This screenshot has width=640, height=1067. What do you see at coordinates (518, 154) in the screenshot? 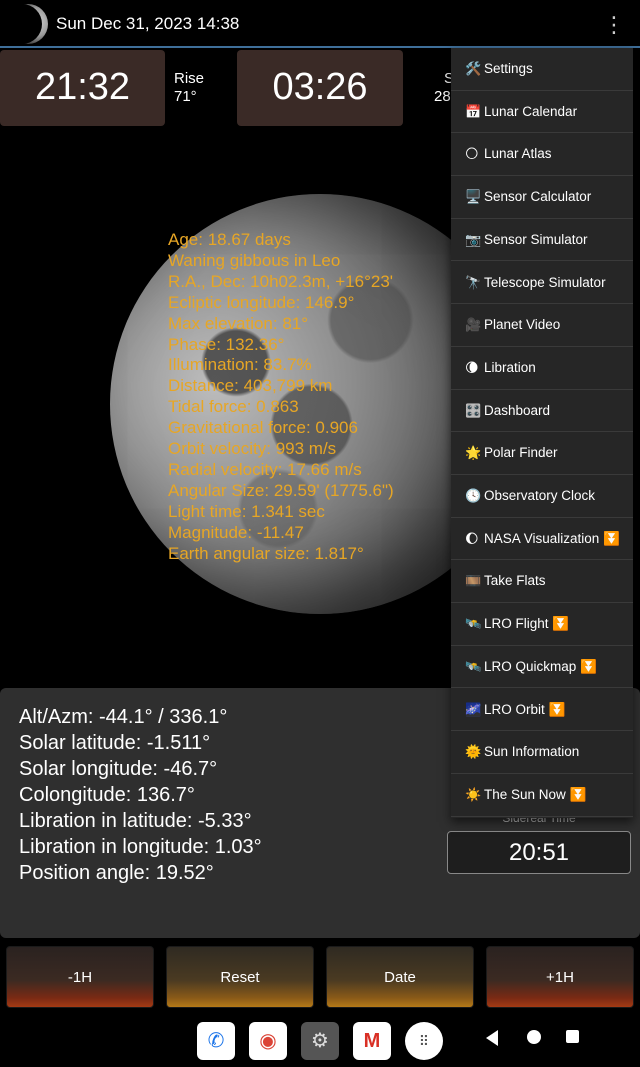
I see `menu-item-label: Lunar Atlas` at bounding box center [518, 154].